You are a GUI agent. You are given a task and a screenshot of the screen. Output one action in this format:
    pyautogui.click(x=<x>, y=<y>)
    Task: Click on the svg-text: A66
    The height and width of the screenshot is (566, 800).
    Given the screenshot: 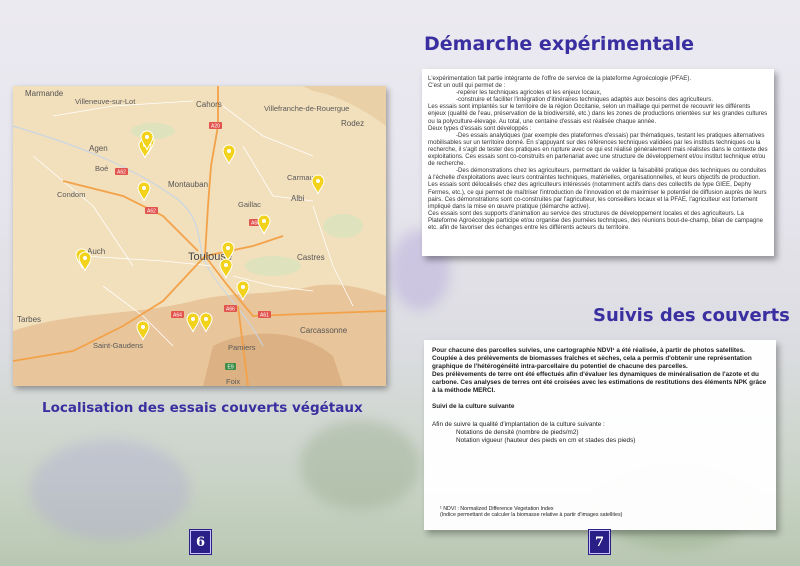 What is the action you would take?
    pyautogui.click(x=230, y=310)
    